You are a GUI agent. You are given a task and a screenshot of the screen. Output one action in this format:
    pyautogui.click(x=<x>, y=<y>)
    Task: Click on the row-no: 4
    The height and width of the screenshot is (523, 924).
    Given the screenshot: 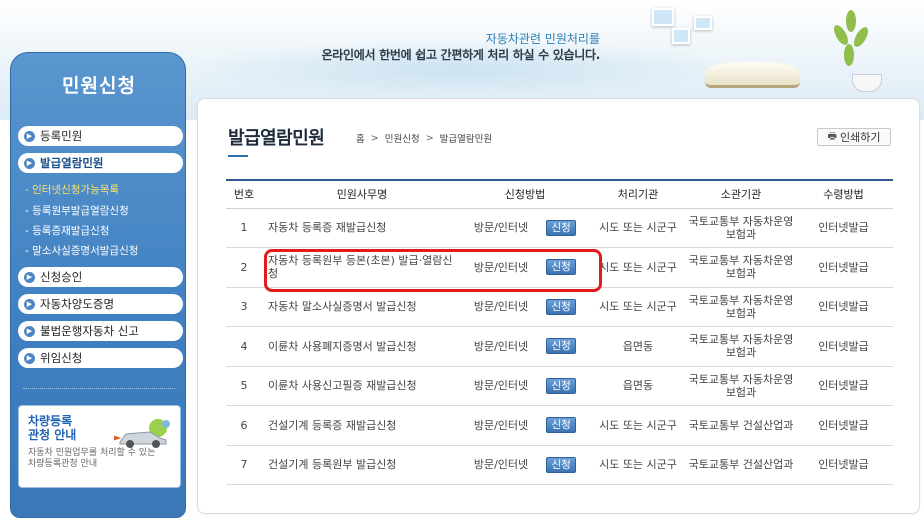 What is the action you would take?
    pyautogui.click(x=244, y=346)
    